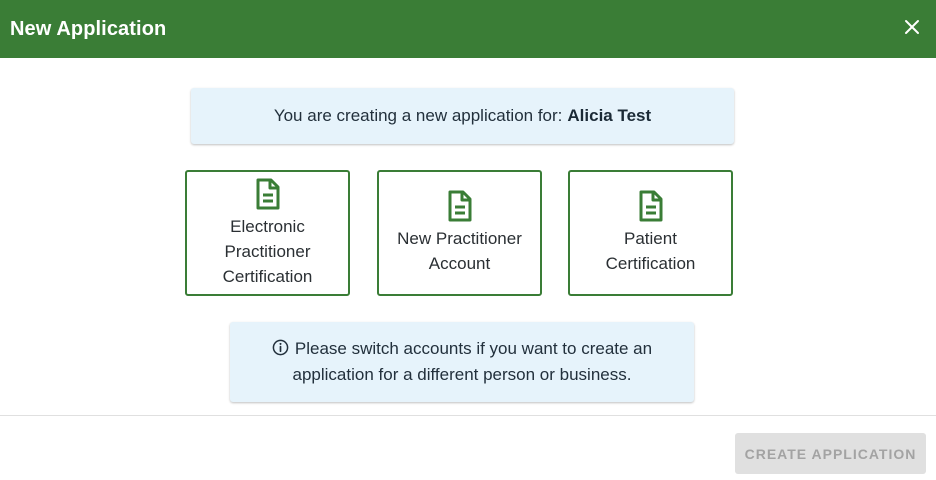 This screenshot has width=936, height=480. What do you see at coordinates (650, 251) in the screenshot?
I see `option-label: Patient Certification` at bounding box center [650, 251].